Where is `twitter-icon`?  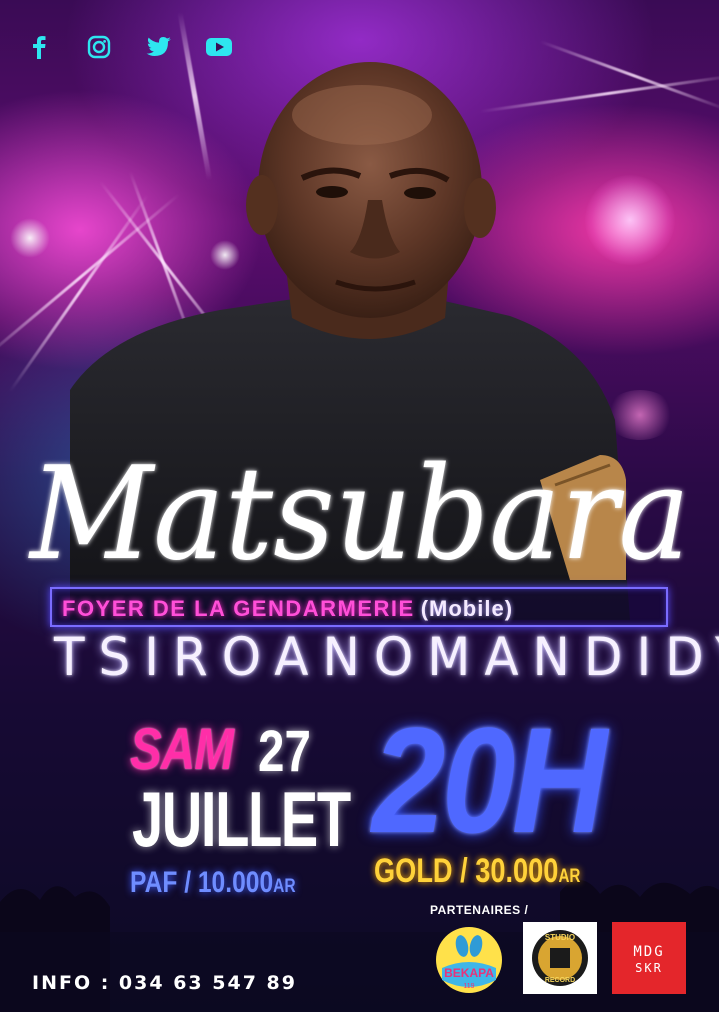 twitter-icon is located at coordinates (159, 47).